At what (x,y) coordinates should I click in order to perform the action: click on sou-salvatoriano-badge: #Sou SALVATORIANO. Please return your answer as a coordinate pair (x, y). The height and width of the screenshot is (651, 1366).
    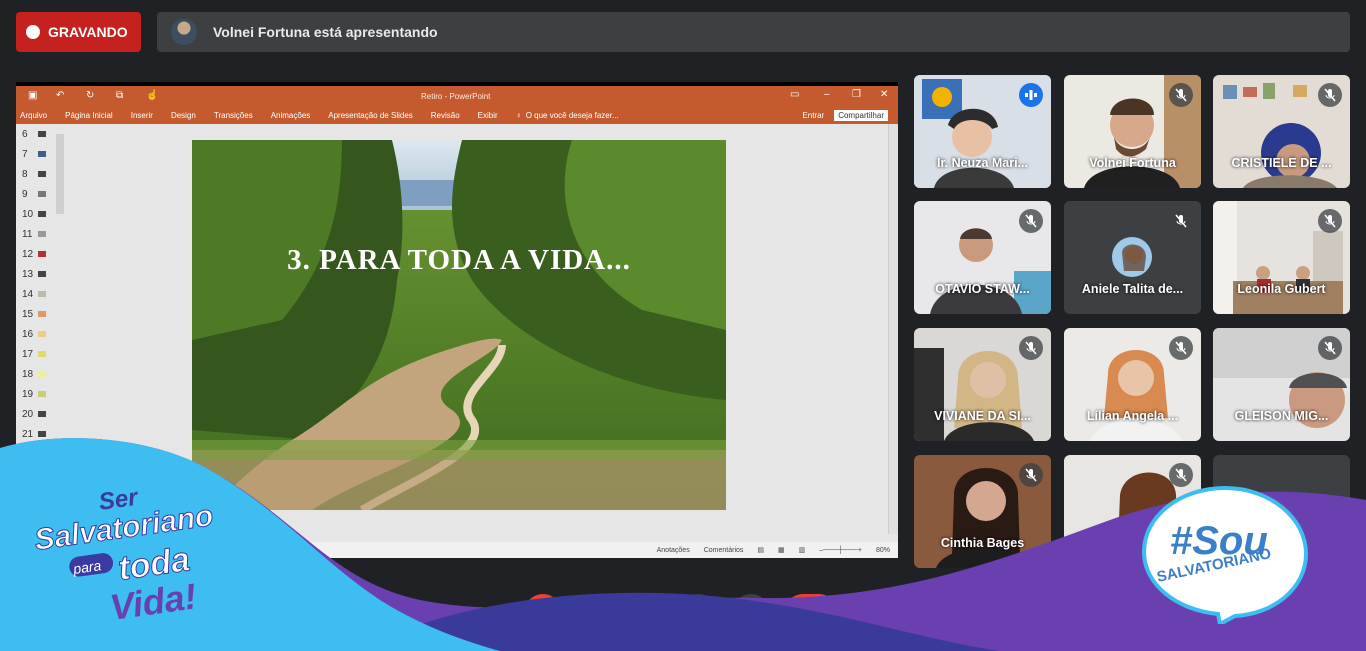
    Looking at the image, I should click on (1225, 554).